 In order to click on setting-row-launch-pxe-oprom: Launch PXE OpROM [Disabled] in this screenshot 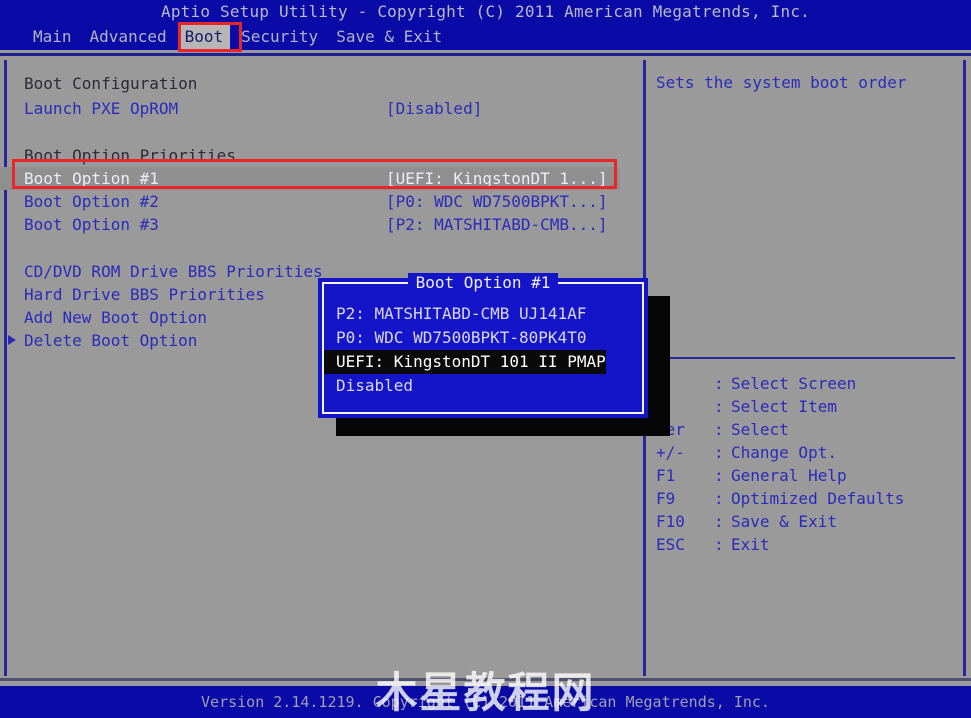, I will do `click(310, 108)`.